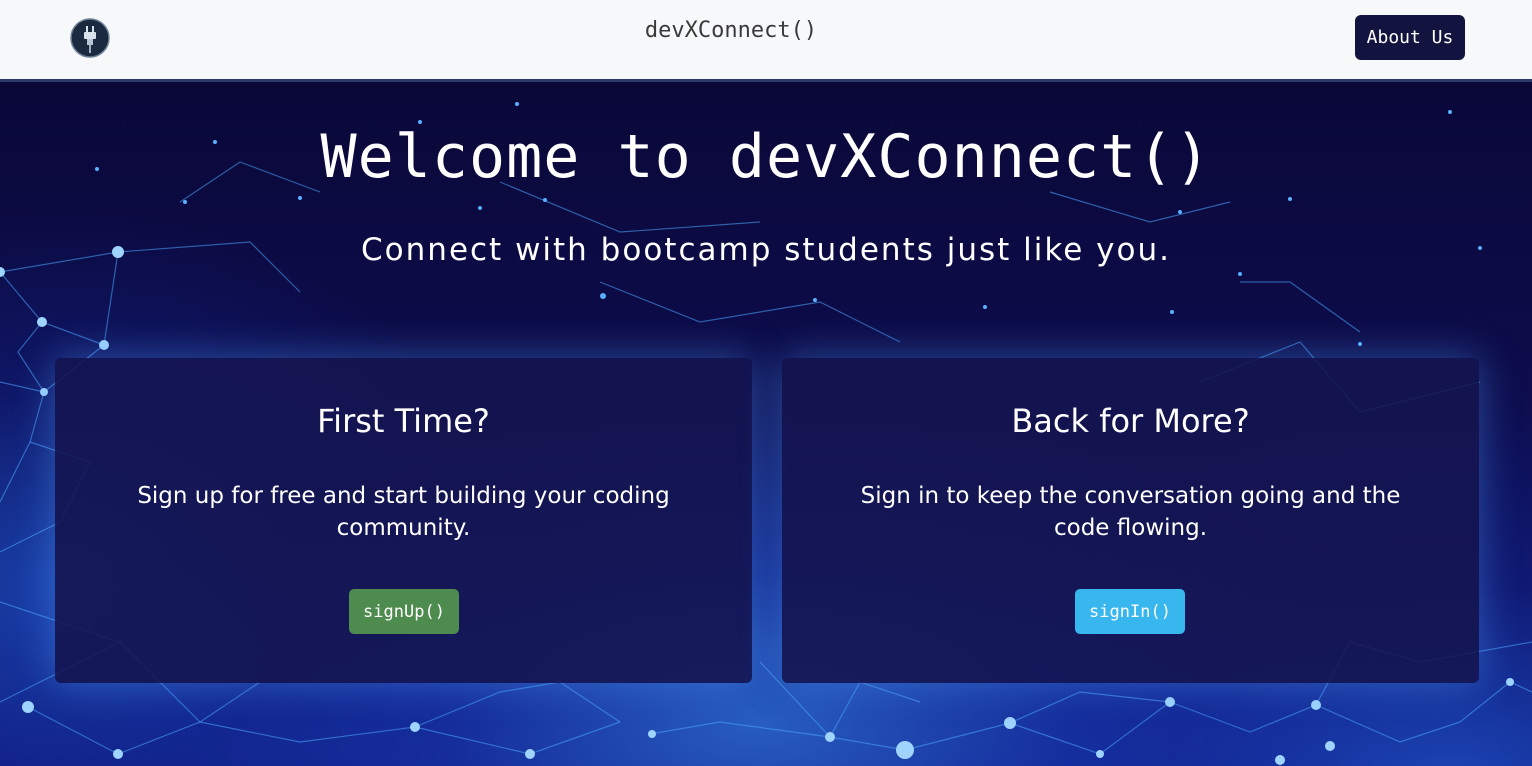 This screenshot has width=1532, height=766. Describe the element at coordinates (1130, 611) in the screenshot. I see `signin-button: signIn()` at that location.